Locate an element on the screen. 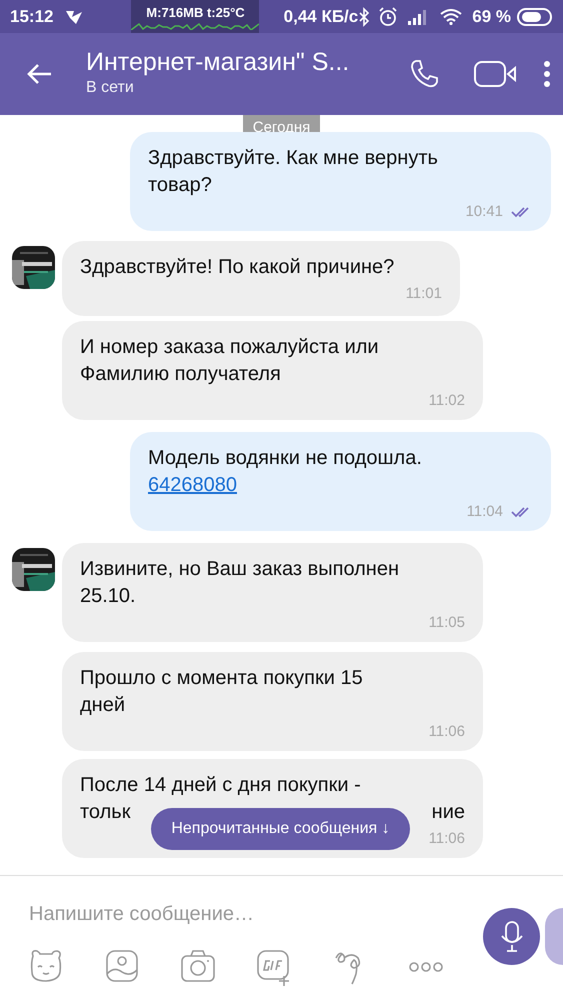  phone-icon is located at coordinates (424, 74).